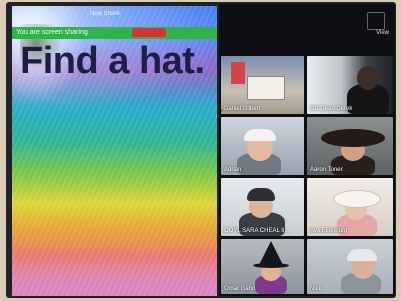 This screenshot has height=301, width=401. I want to click on stop-share-button, so click(149, 32).